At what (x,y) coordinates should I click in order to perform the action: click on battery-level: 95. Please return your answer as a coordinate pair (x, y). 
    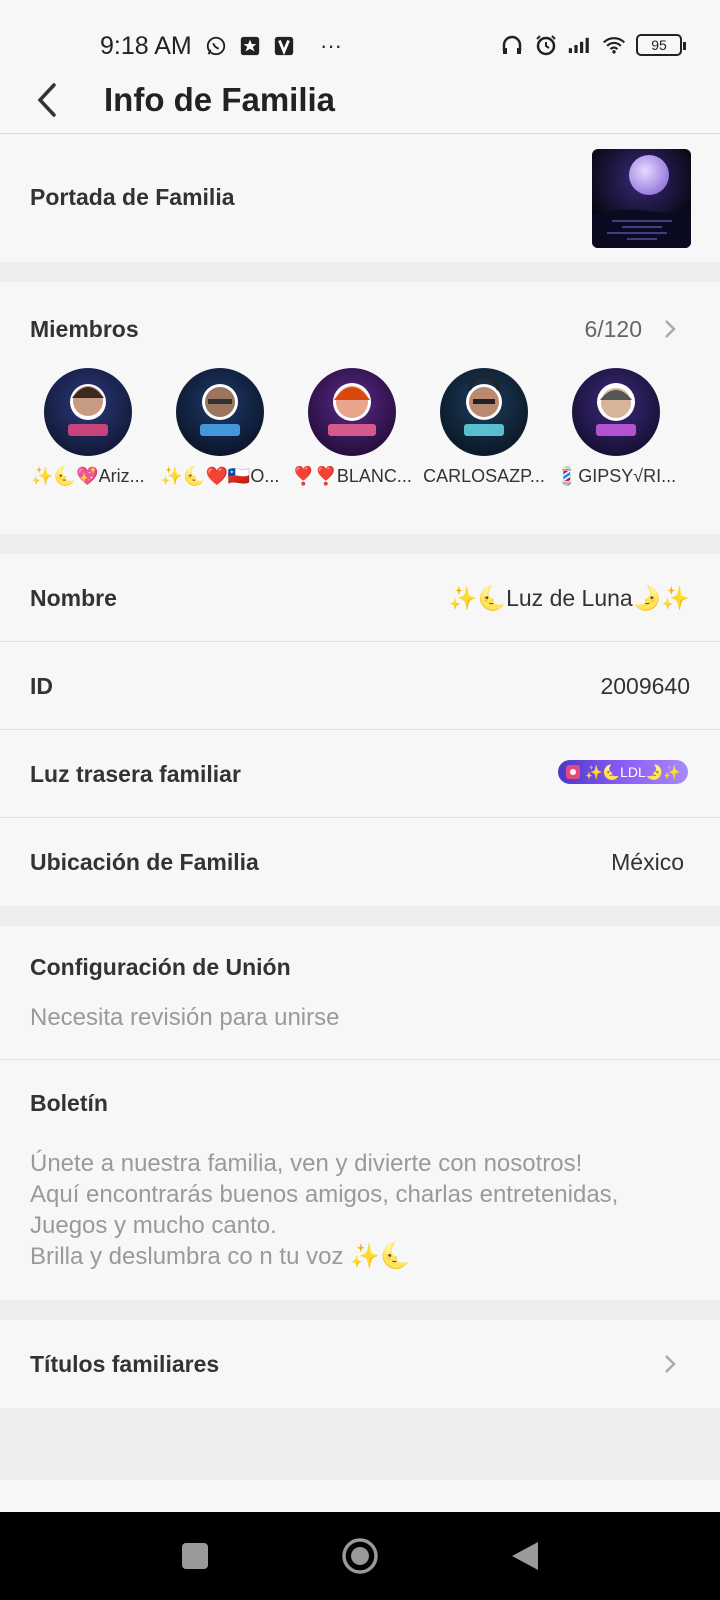
    Looking at the image, I should click on (659, 45).